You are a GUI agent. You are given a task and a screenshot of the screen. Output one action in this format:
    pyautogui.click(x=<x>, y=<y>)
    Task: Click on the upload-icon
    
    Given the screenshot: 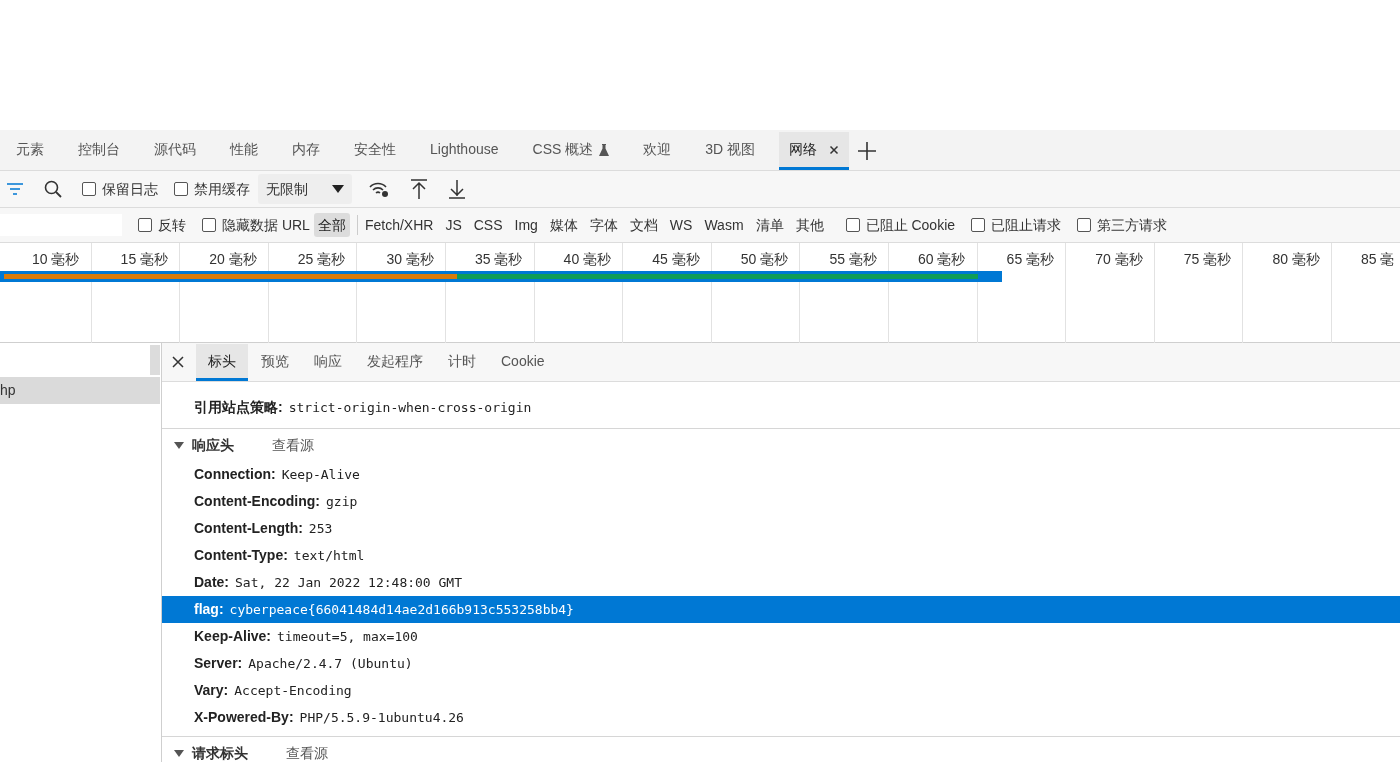 What is the action you would take?
    pyautogui.click(x=419, y=189)
    